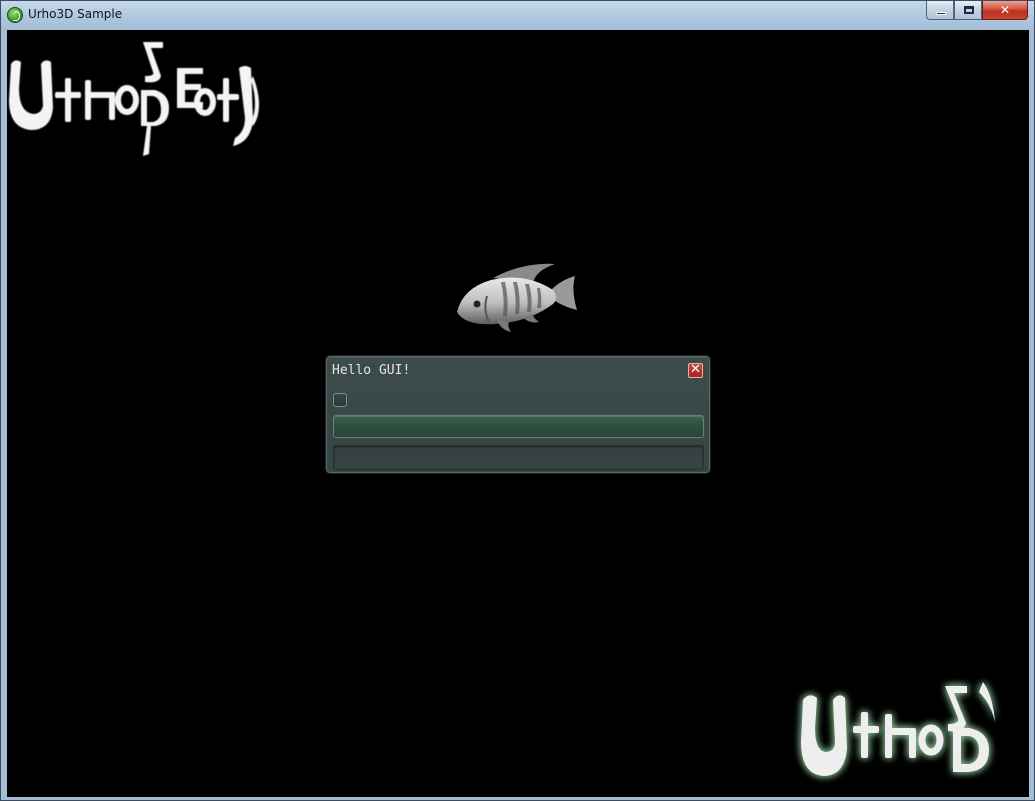 This screenshot has width=1035, height=801. What do you see at coordinates (134, 99) in the screenshot?
I see `urho3d-sample-logo` at bounding box center [134, 99].